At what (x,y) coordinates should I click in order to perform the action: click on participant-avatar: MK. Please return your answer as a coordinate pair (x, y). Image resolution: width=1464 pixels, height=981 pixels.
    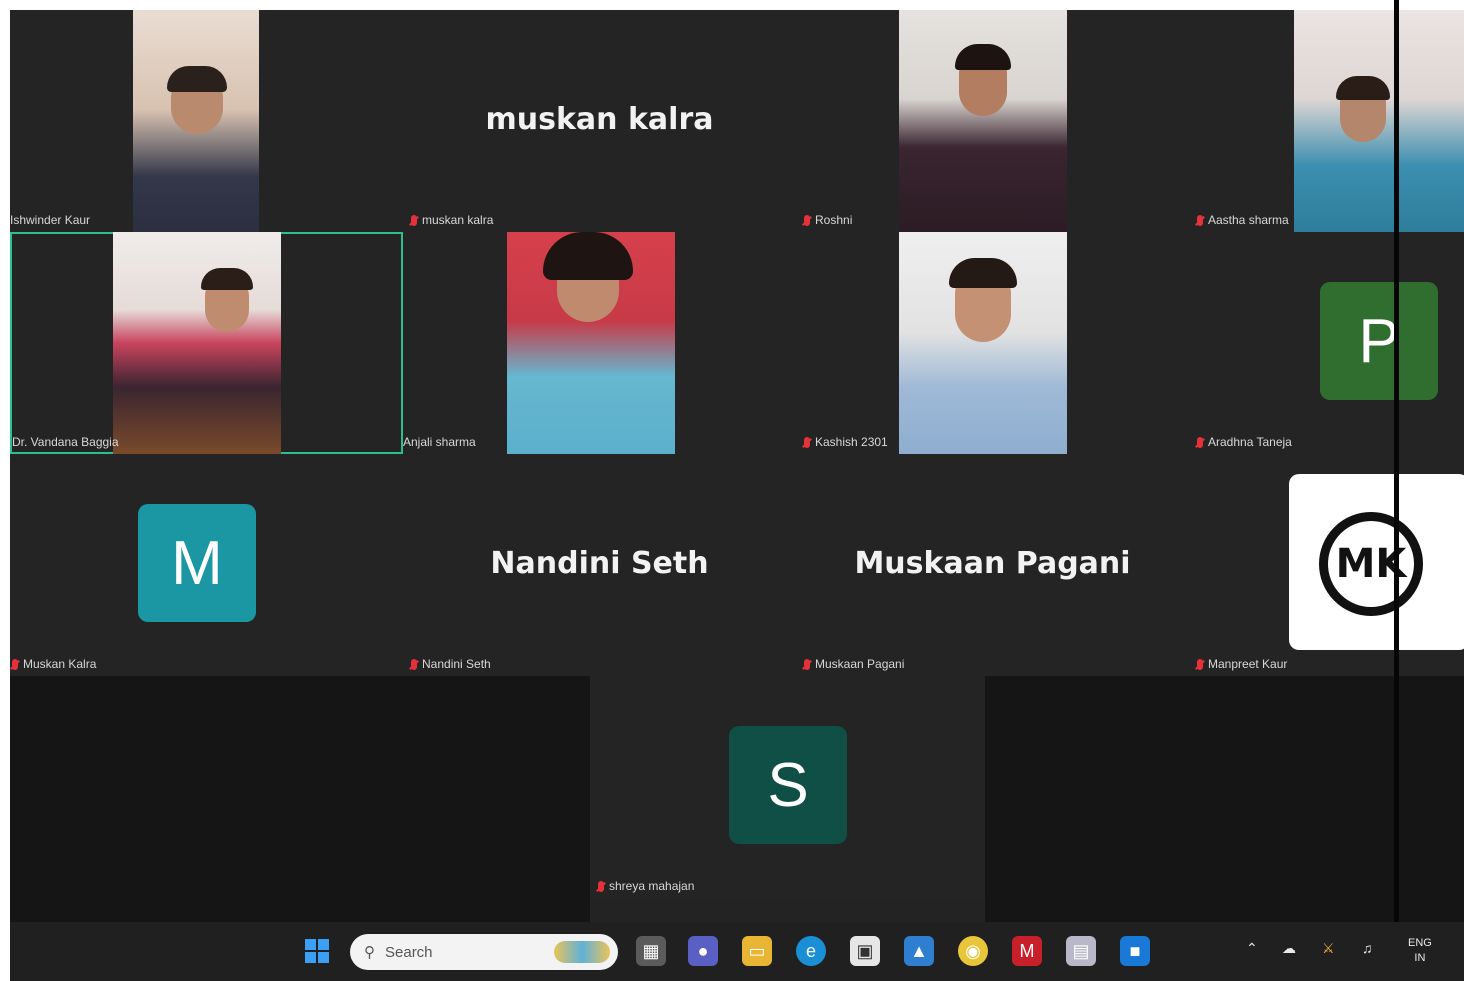
    Looking at the image, I should click on (1376, 562).